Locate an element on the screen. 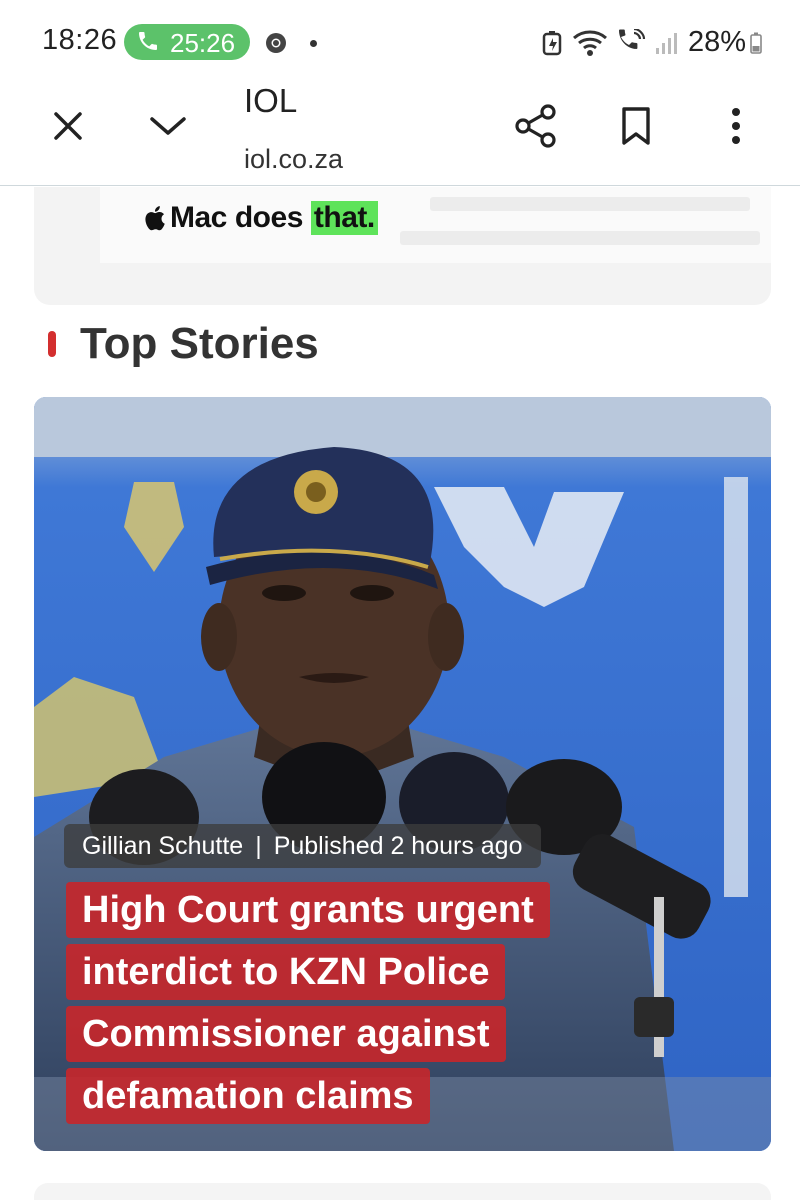 The height and width of the screenshot is (1200, 800). section-header: Top Stories is located at coordinates (183, 344).